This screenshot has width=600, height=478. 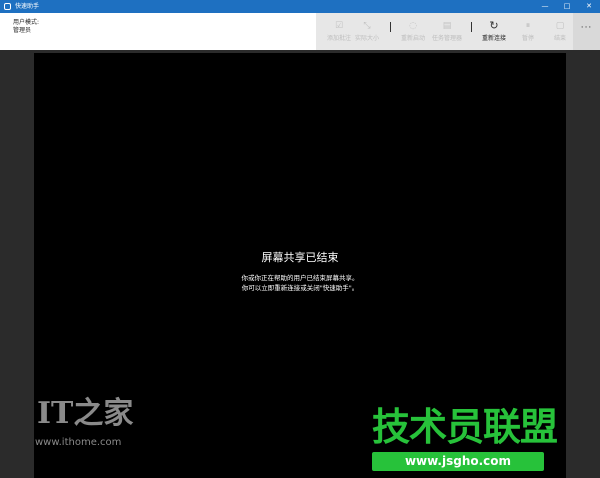 What do you see at coordinates (494, 25) in the screenshot?
I see `reconnect-icon: ↻` at bounding box center [494, 25].